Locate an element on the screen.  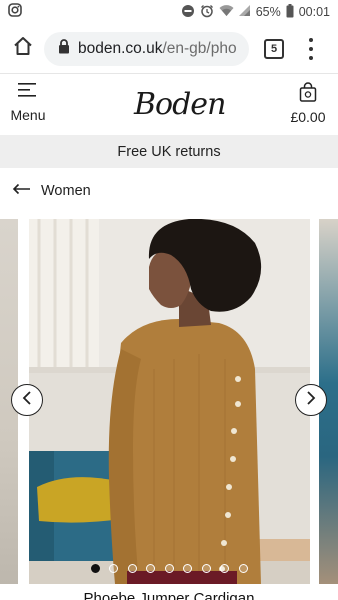
hamburger-icon is located at coordinates (28, 92).